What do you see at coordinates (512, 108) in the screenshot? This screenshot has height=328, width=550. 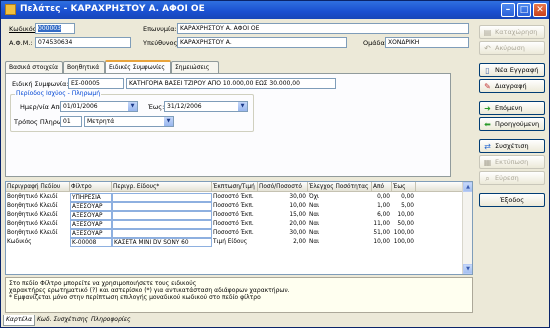 I see `next-button: ➜ Επόμενη` at bounding box center [512, 108].